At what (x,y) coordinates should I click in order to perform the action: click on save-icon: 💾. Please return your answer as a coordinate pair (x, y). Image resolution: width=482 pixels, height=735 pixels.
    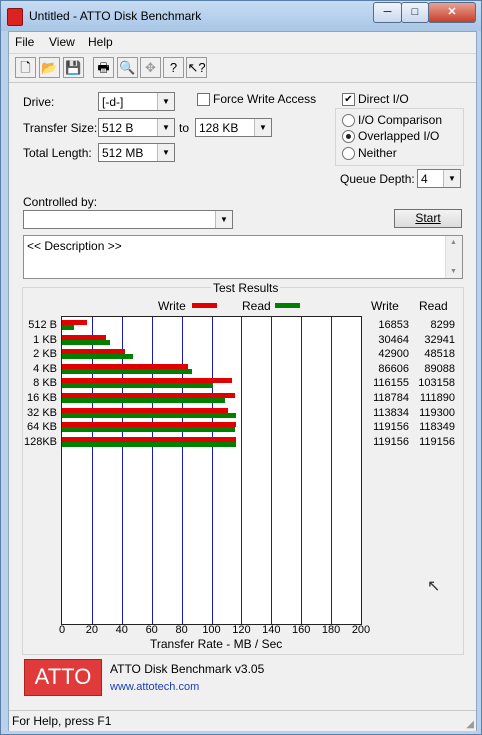
    Looking at the image, I should click on (73, 67).